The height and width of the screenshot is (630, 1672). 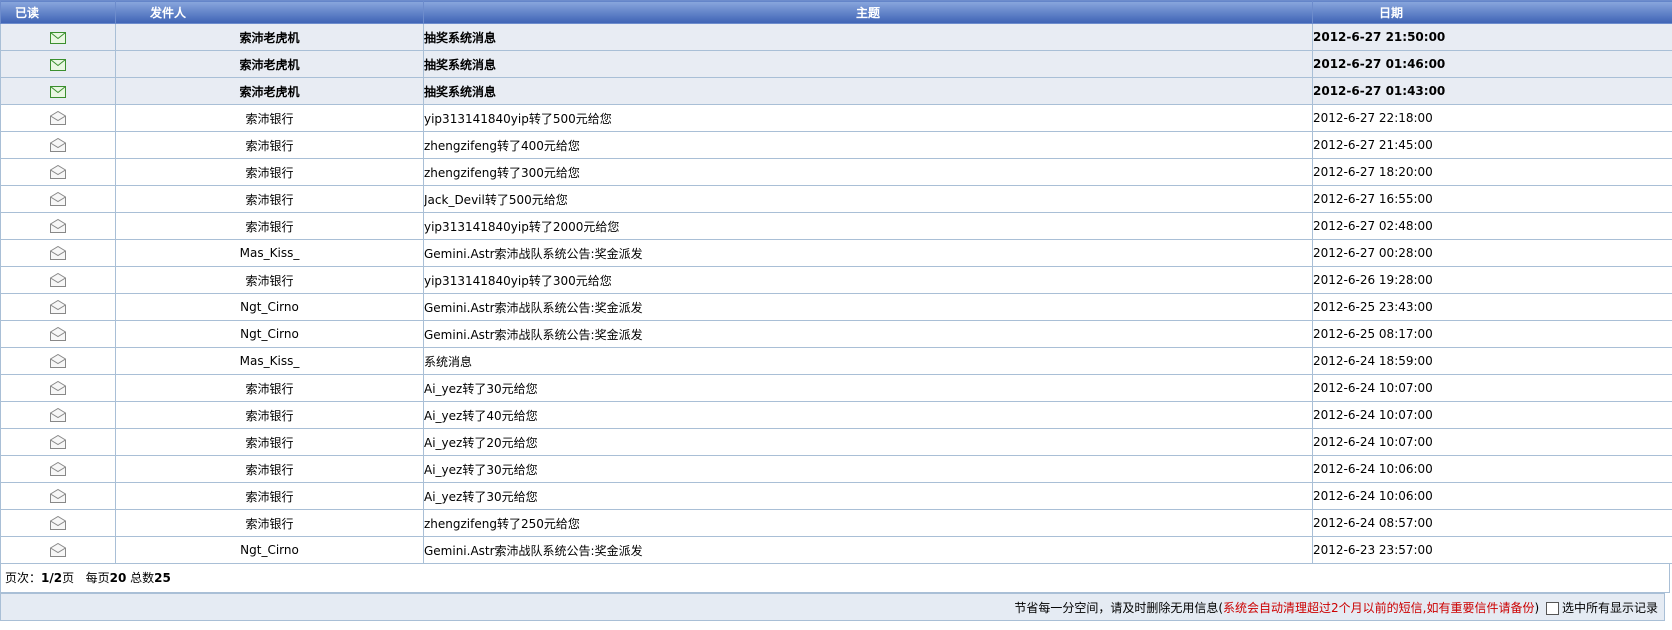 I want to click on subject-link: zhengzifeng转了400元给您, so click(x=868, y=145).